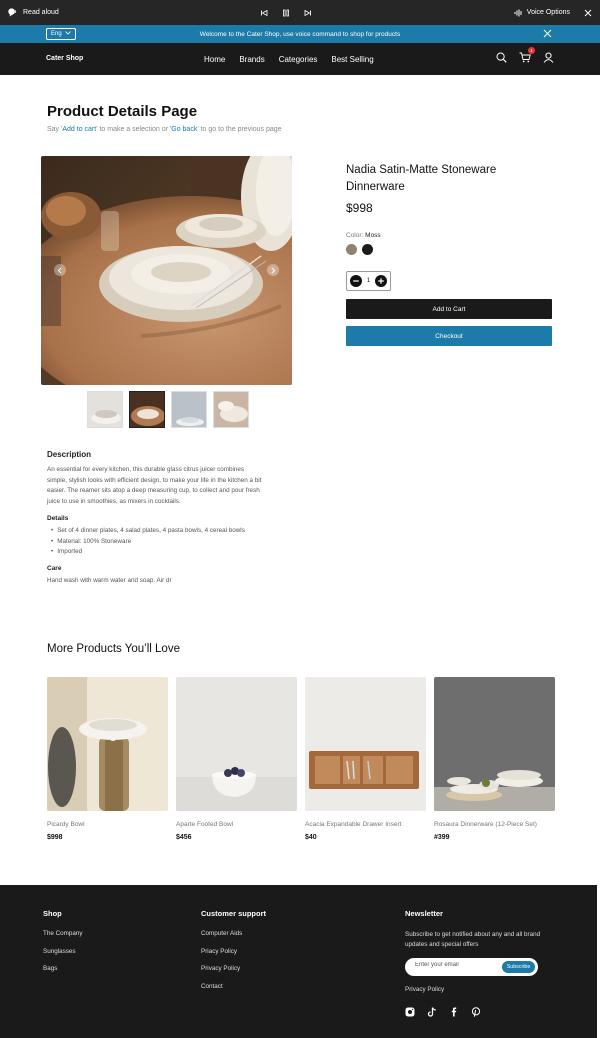  Describe the element at coordinates (359, 208) in the screenshot. I see `product-price: $998` at that location.